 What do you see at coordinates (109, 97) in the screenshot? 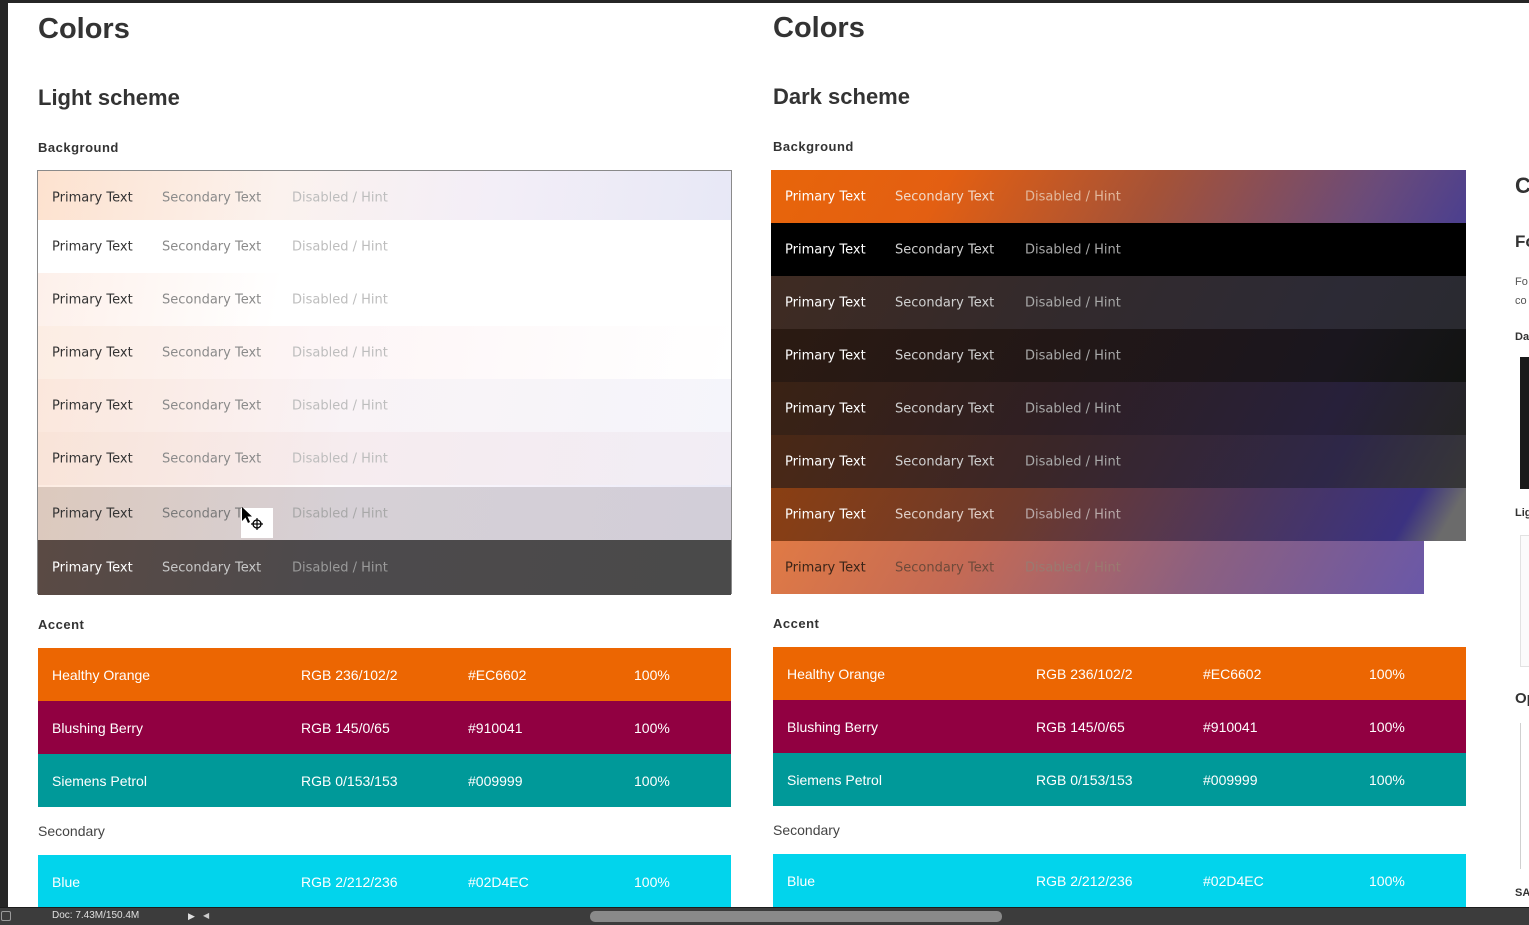
I see `scheme-title: Light scheme` at bounding box center [109, 97].